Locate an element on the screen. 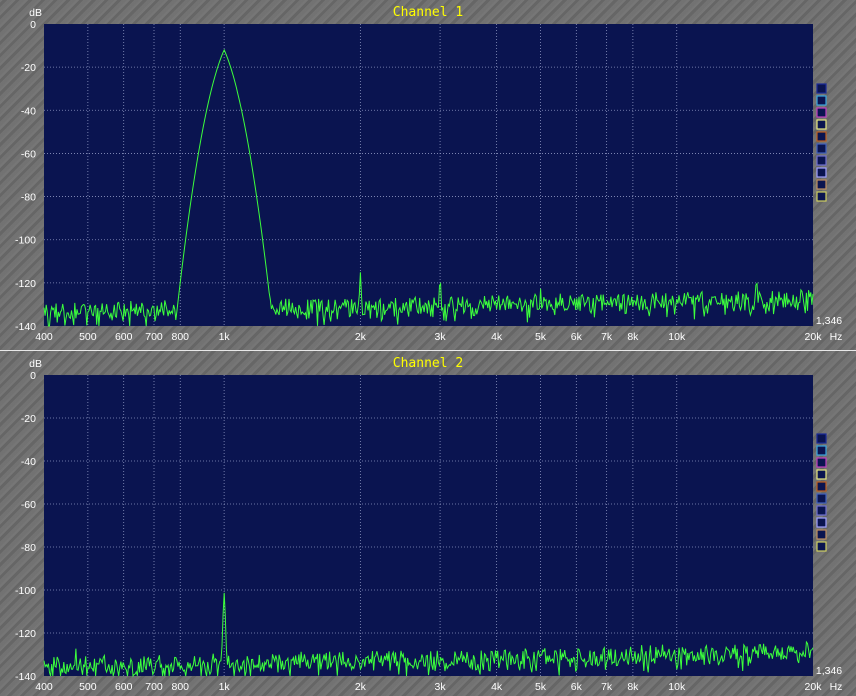  chart-title: Channel 1 is located at coordinates (428, 12).